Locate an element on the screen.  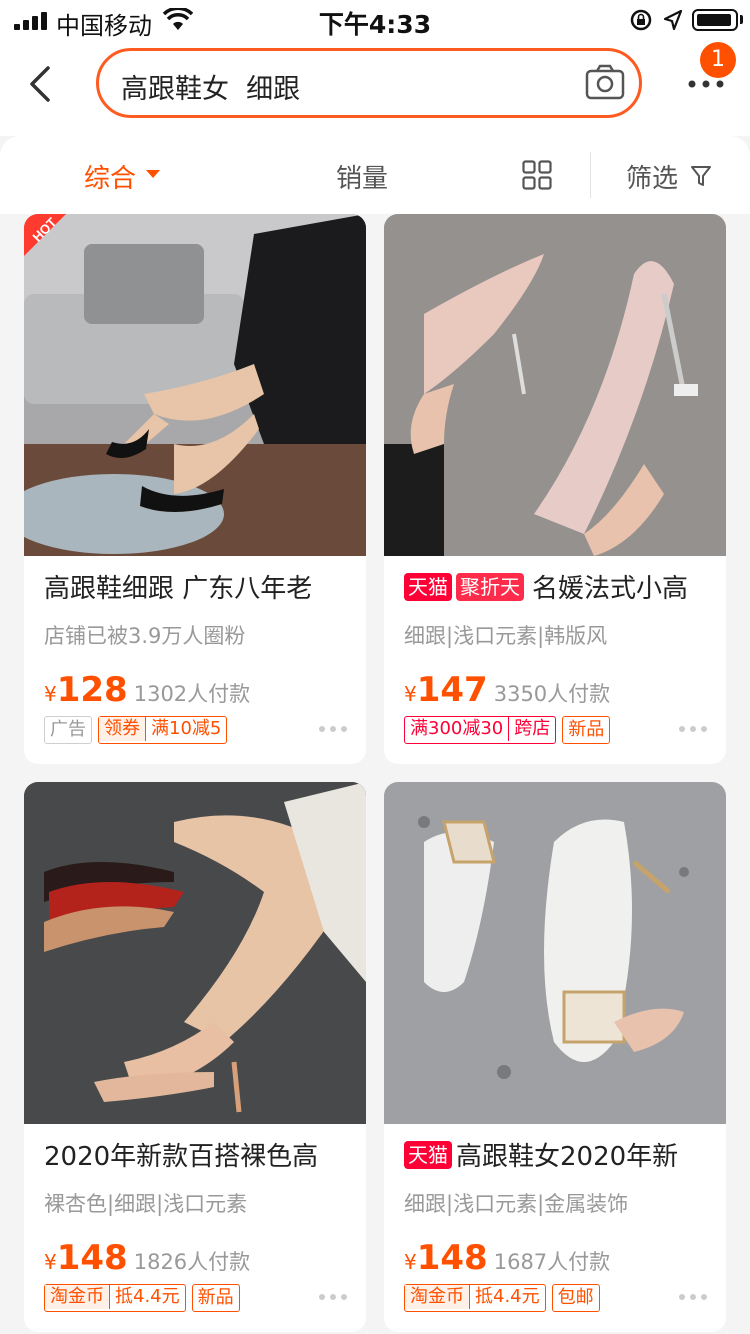
price-value: 147 is located at coordinates (452, 690).